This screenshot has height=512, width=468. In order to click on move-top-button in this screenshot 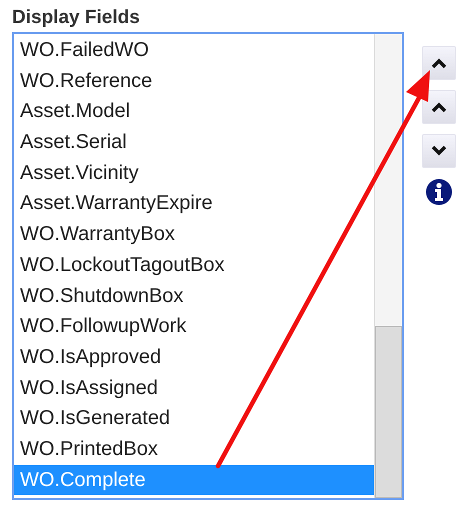, I will do `click(439, 63)`.